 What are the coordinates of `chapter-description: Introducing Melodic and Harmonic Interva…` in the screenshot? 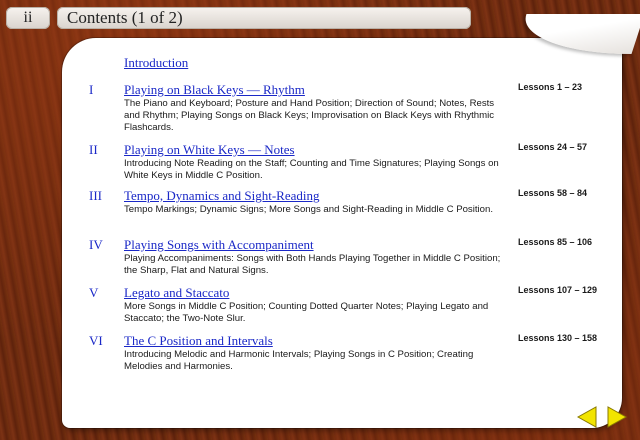 It's located at (299, 360).